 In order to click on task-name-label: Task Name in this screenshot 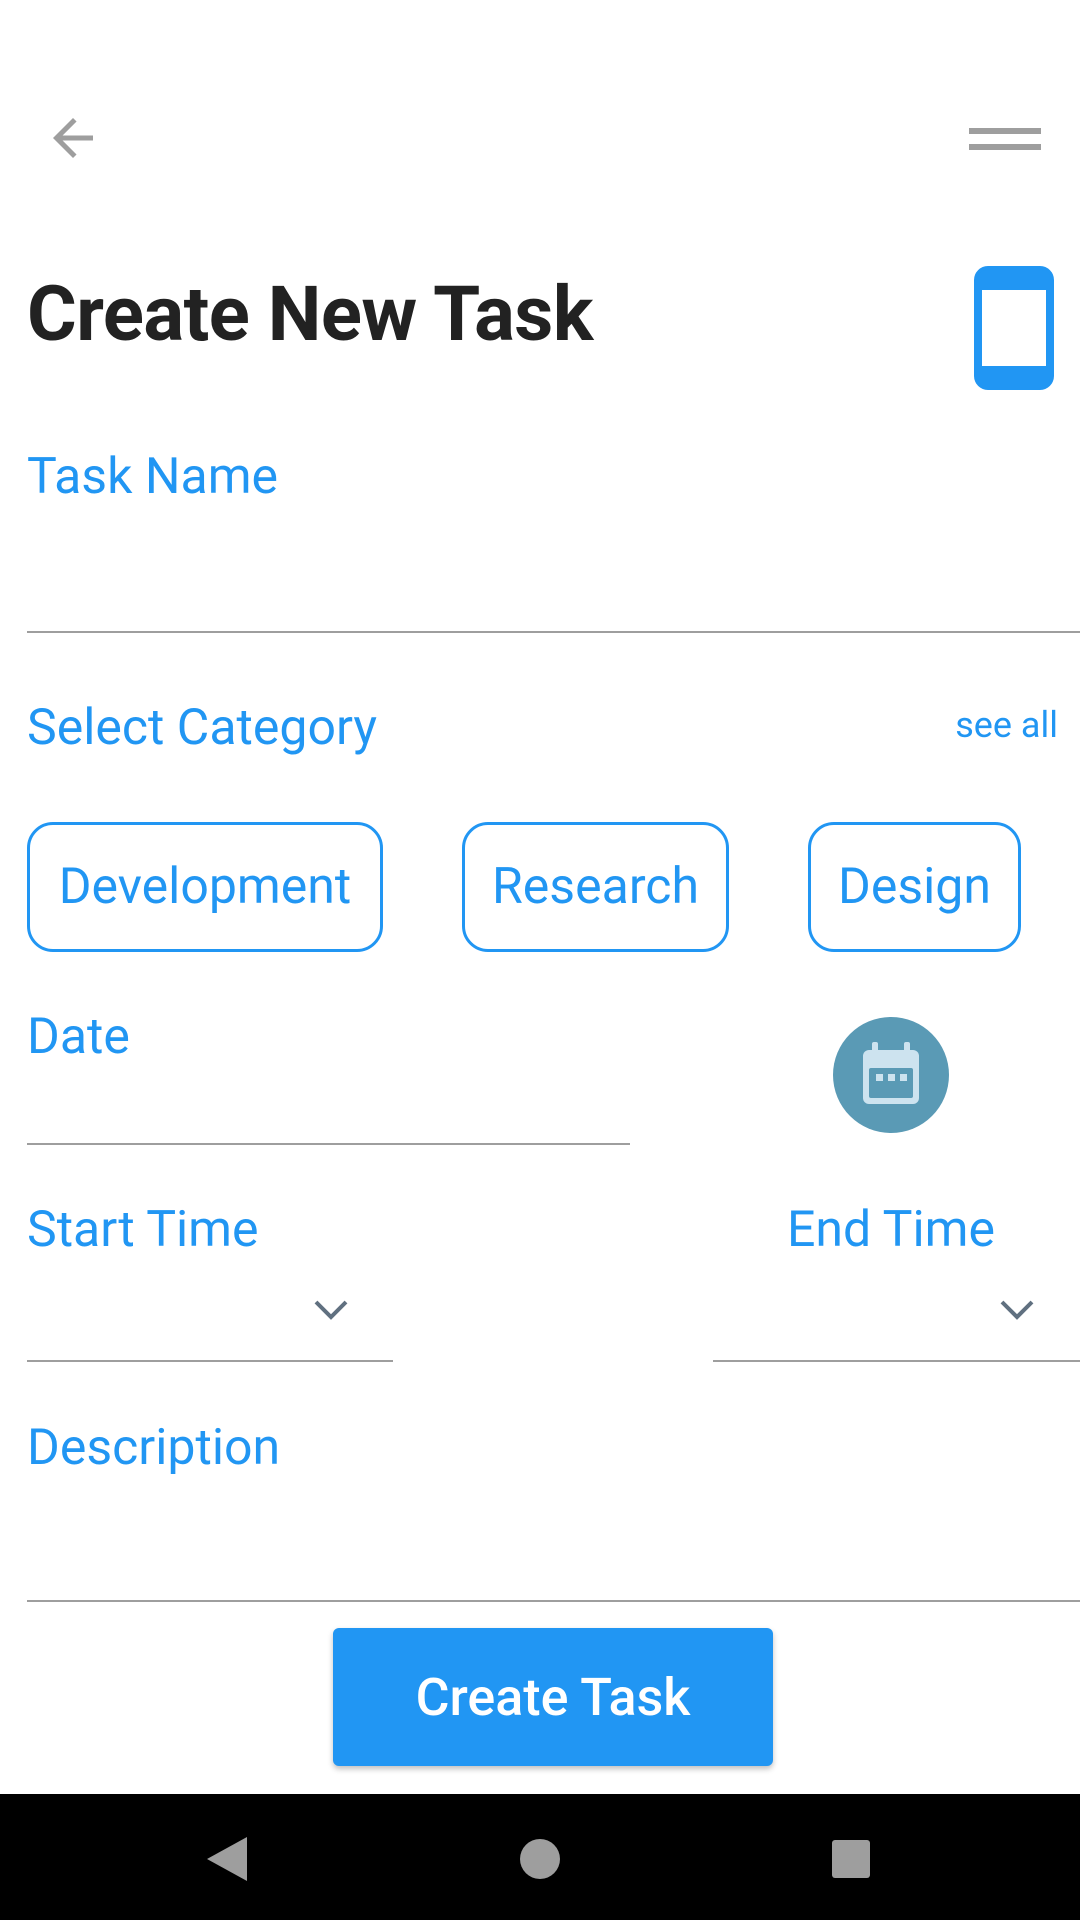, I will do `click(153, 477)`.